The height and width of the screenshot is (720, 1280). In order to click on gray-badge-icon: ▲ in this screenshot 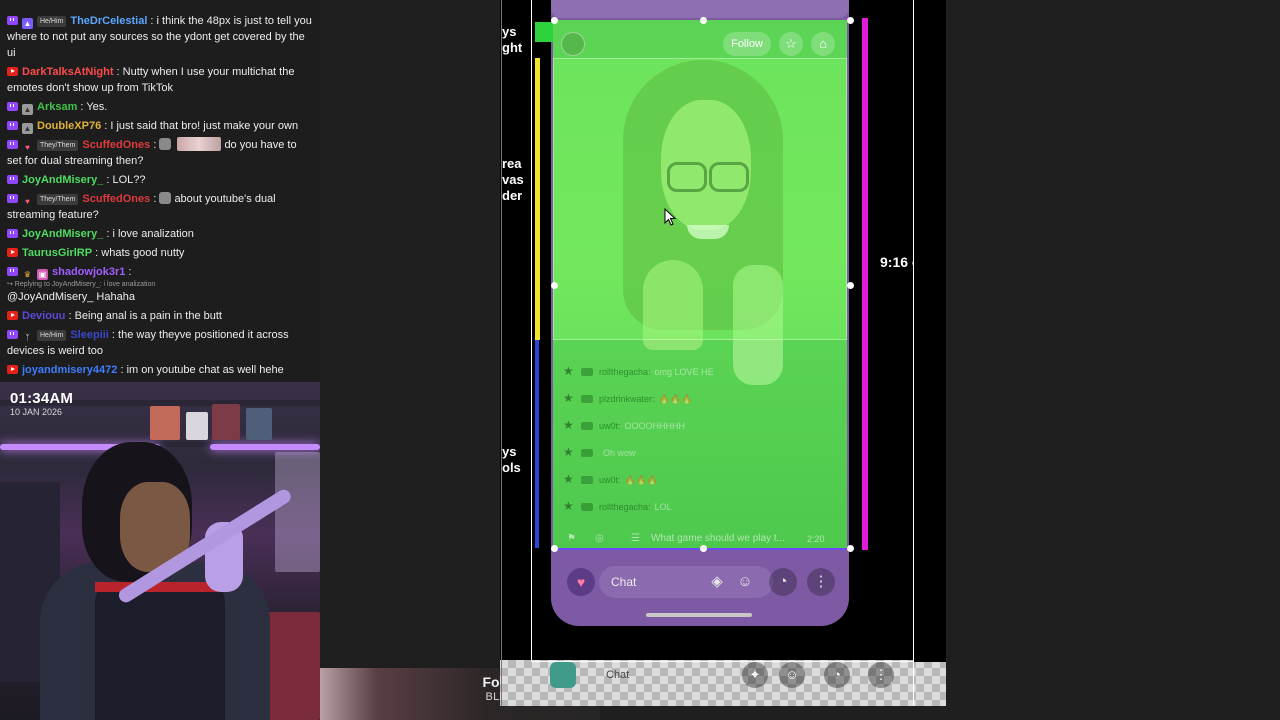, I will do `click(27, 128)`.